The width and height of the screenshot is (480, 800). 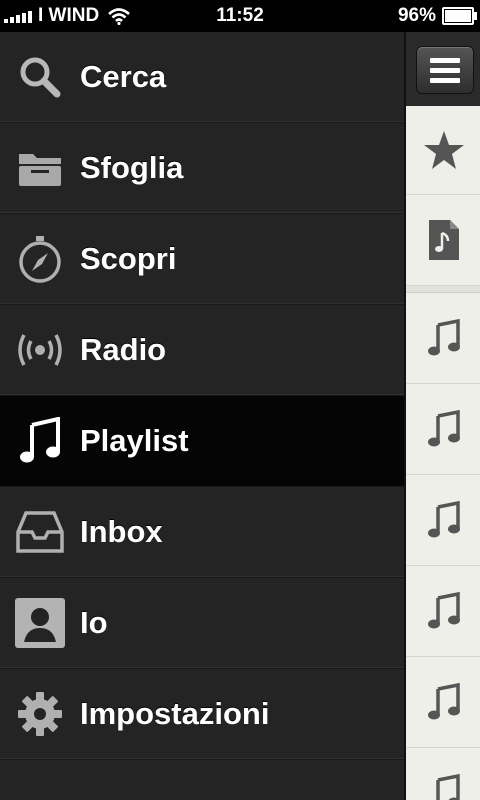 I want to click on local-files-row, so click(x=443, y=240).